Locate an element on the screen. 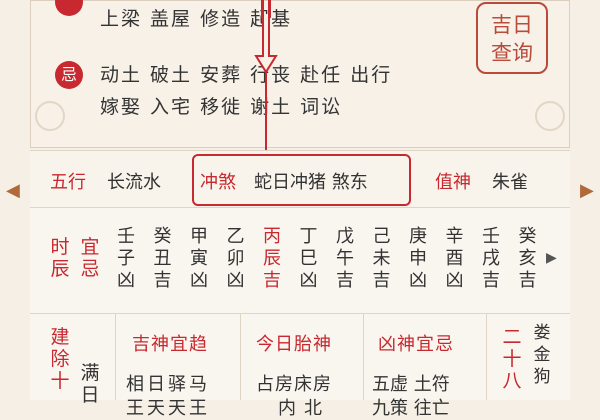  xiu-column: 二 十 八 is located at coordinates (512, 359).